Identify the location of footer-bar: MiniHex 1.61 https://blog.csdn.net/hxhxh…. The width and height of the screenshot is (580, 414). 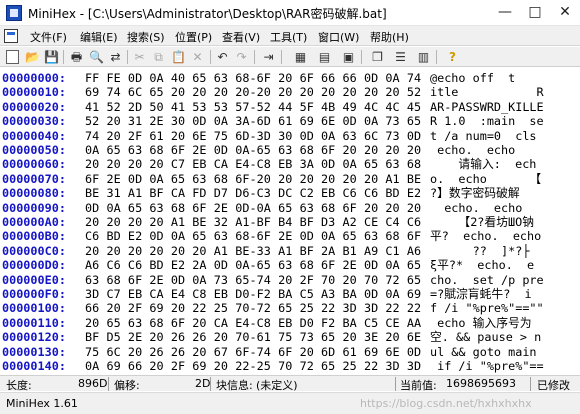
(290, 403).